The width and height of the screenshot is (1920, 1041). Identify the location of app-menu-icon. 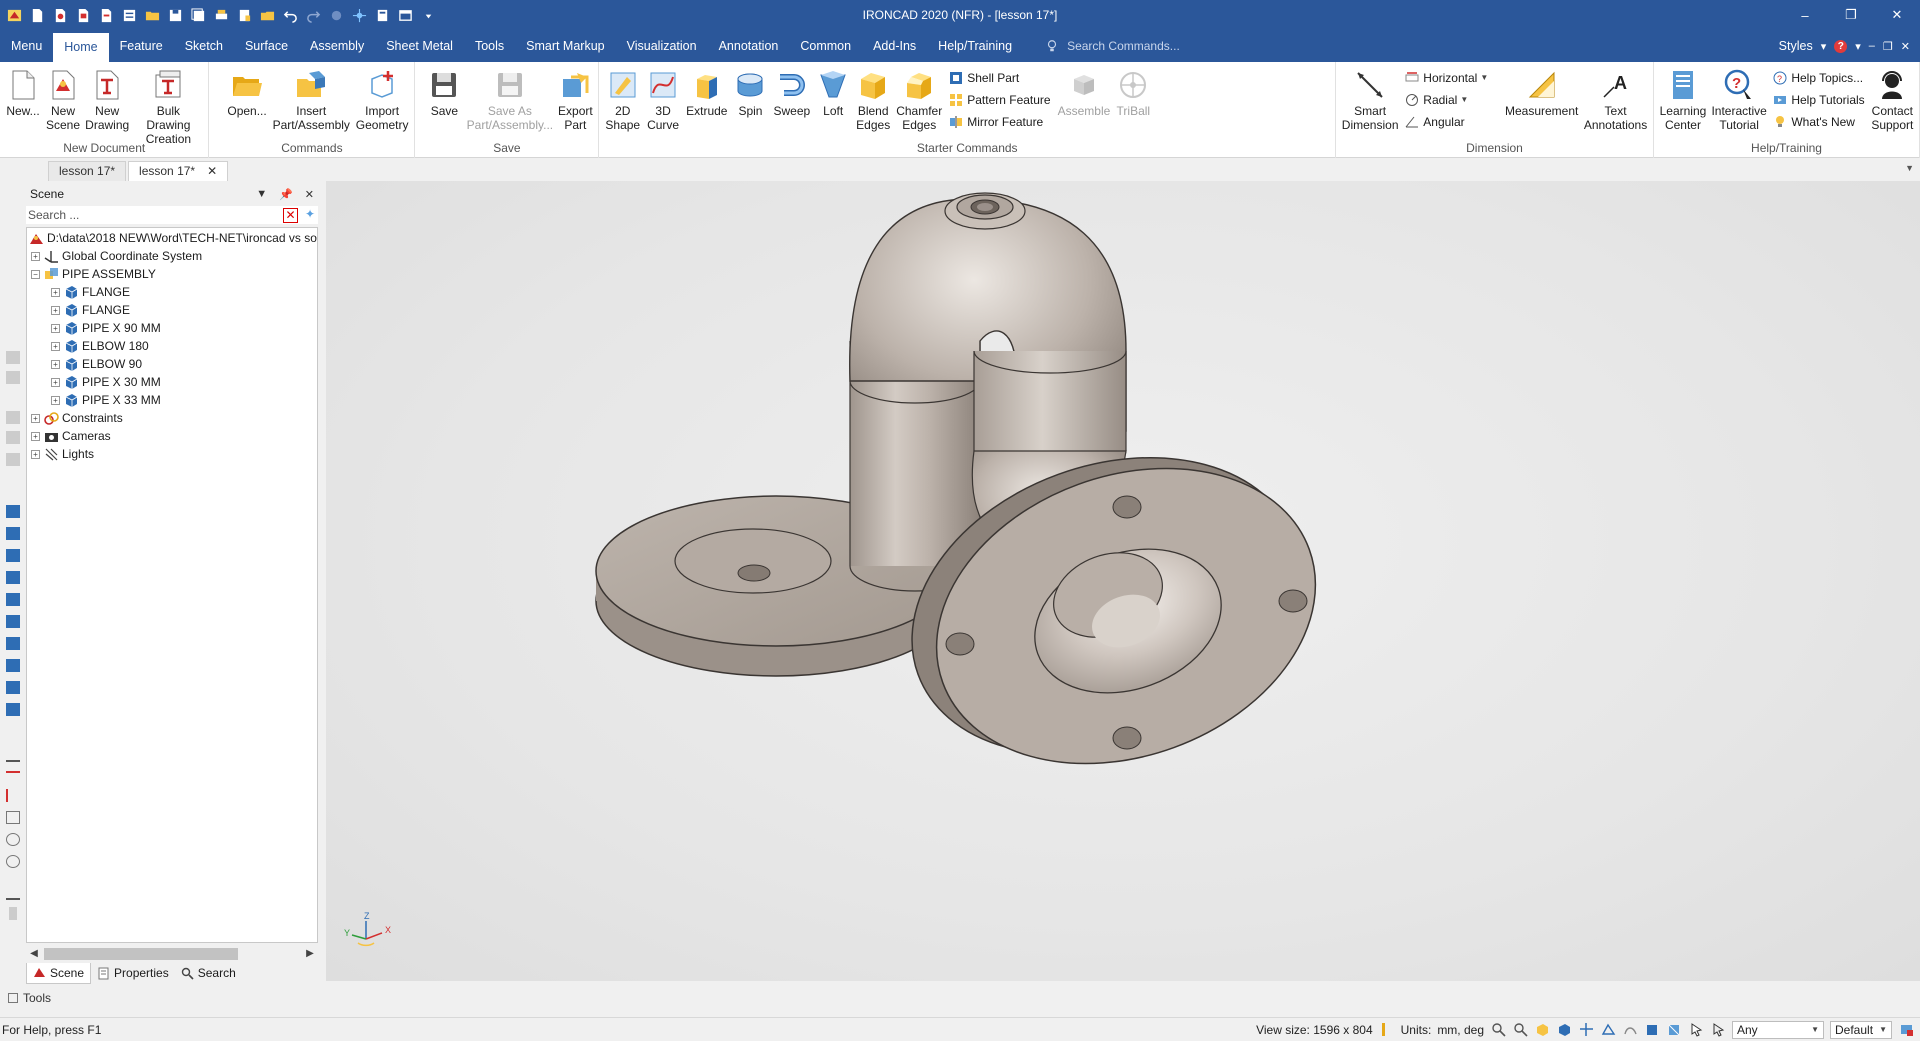
(14, 15).